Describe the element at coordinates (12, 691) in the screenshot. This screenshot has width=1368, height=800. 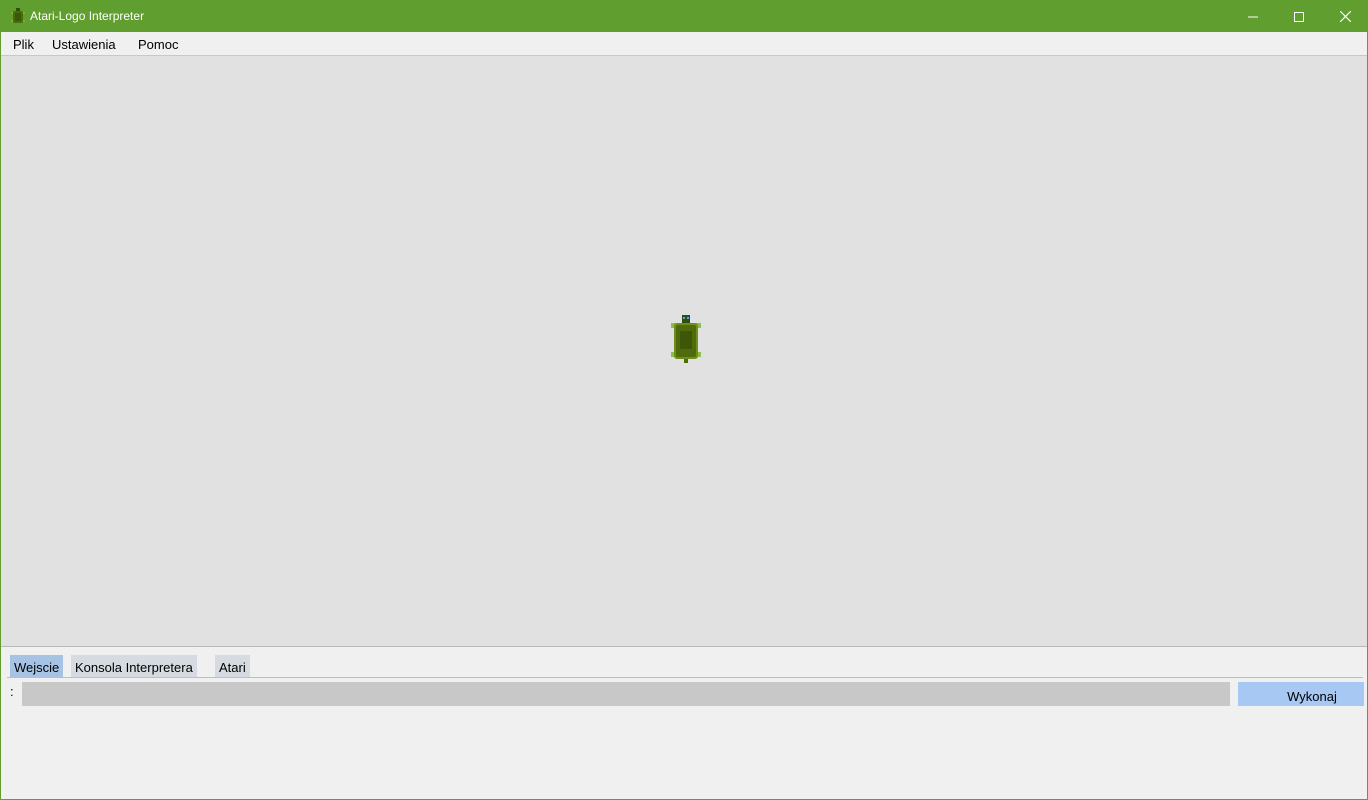
I see `command-prompt: :` at that location.